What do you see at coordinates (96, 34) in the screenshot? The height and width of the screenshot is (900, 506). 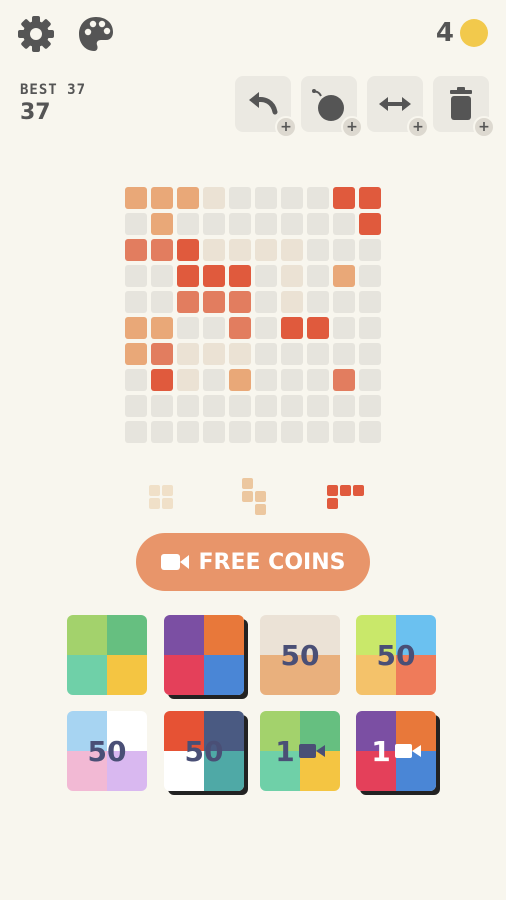 I see `theme-button` at bounding box center [96, 34].